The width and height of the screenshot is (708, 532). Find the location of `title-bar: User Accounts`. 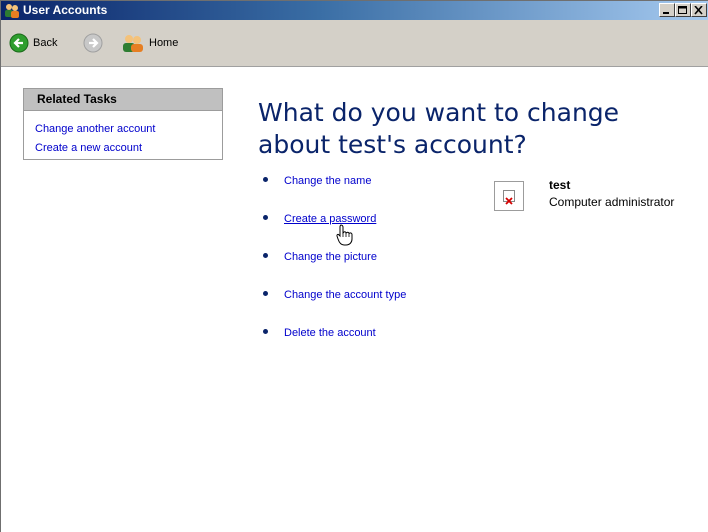

title-bar: User Accounts is located at coordinates (354, 10).